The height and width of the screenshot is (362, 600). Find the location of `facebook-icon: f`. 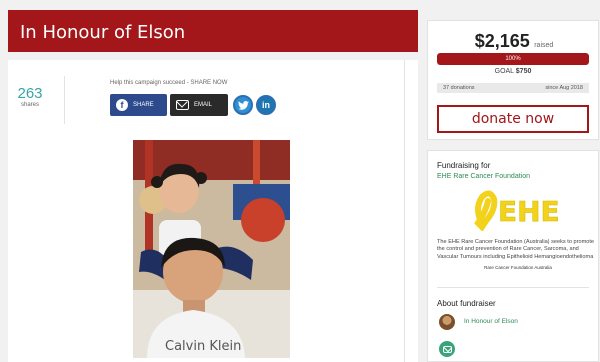

facebook-icon: f is located at coordinates (122, 105).